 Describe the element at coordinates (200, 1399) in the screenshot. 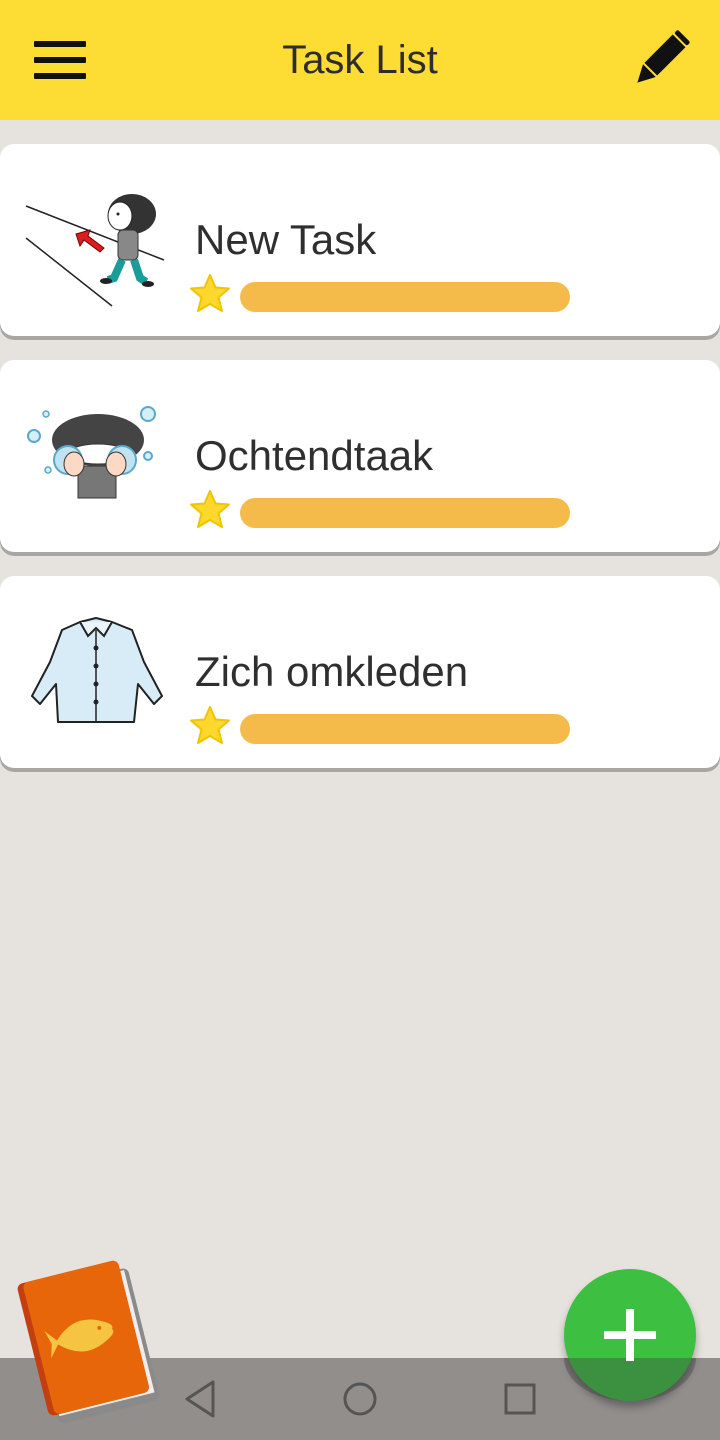

I see `back-triangle-icon` at that location.